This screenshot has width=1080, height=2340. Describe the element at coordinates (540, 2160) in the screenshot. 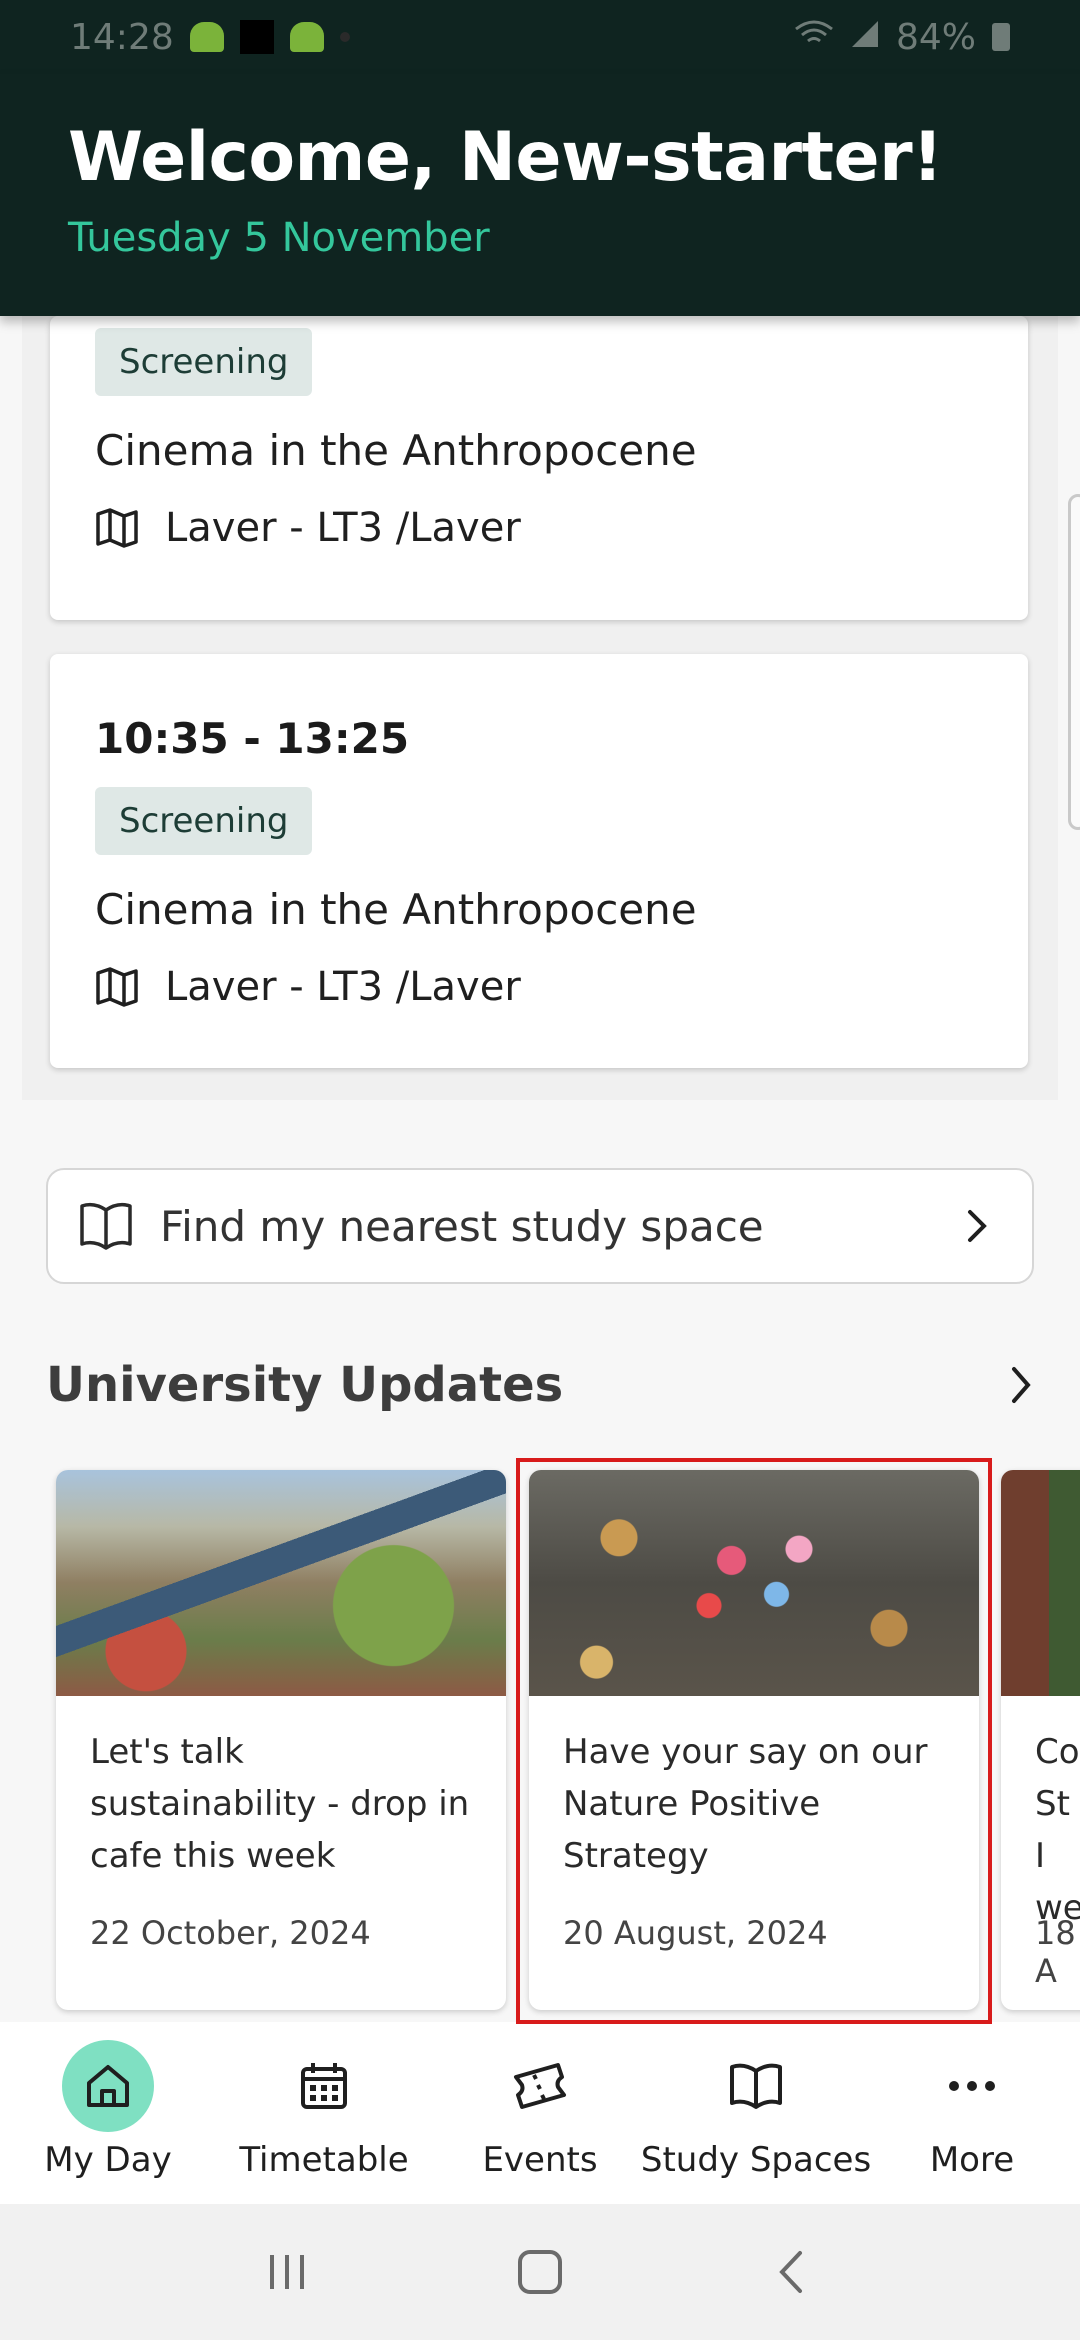

I see `nav-label: Events` at that location.